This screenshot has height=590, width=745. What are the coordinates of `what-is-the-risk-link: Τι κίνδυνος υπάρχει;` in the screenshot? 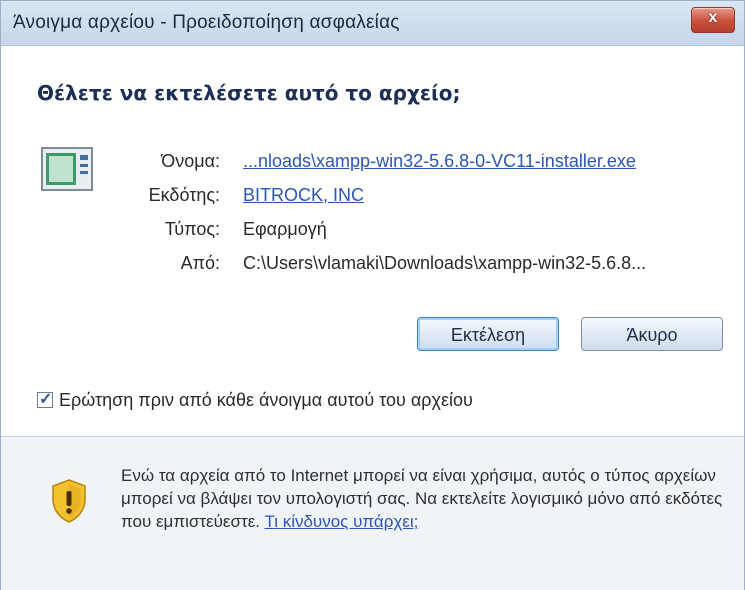 It's located at (341, 521).